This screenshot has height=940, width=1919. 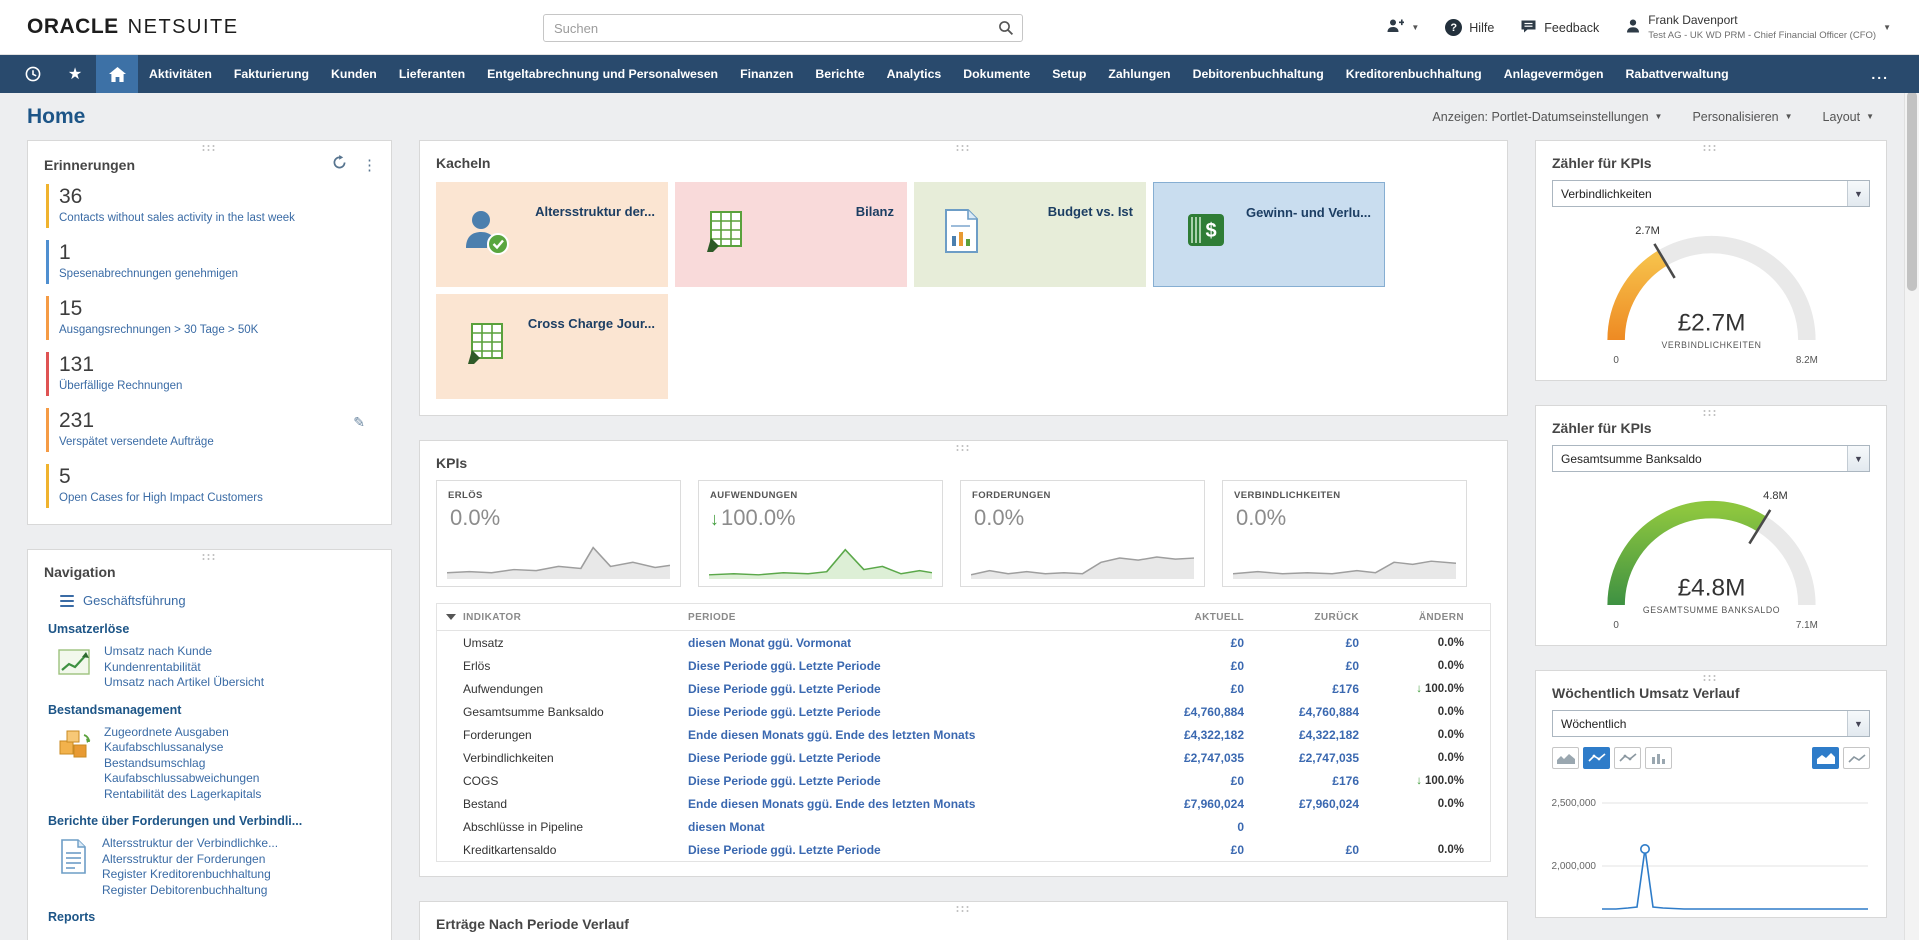 I want to click on nav-tab-setup: Setup, so click(x=1069, y=74).